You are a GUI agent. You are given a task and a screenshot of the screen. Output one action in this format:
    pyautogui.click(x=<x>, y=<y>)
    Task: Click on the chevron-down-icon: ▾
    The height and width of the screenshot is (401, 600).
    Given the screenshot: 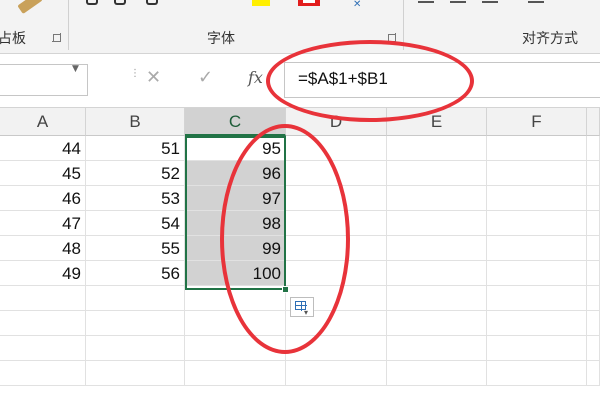 What is the action you would take?
    pyautogui.click(x=306, y=312)
    